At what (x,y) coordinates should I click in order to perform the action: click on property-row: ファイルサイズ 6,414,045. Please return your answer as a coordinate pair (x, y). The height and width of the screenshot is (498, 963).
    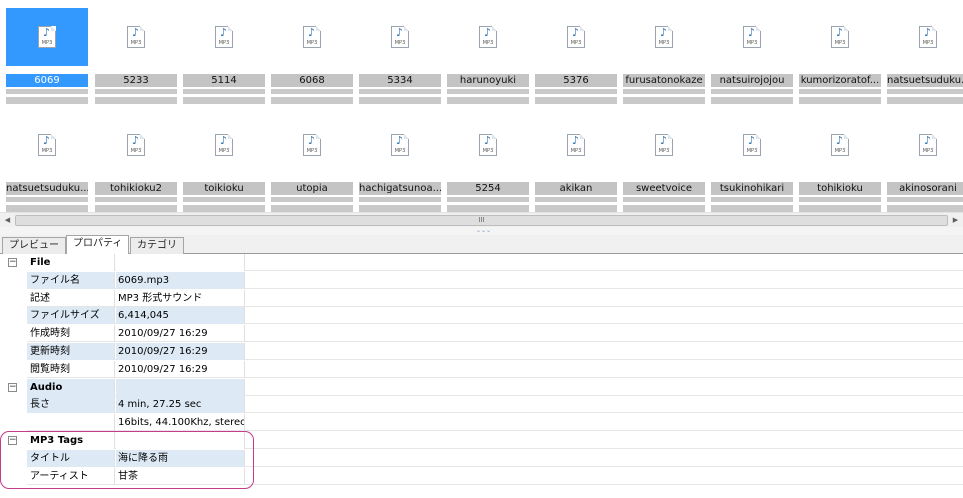
    Looking at the image, I should click on (481, 315).